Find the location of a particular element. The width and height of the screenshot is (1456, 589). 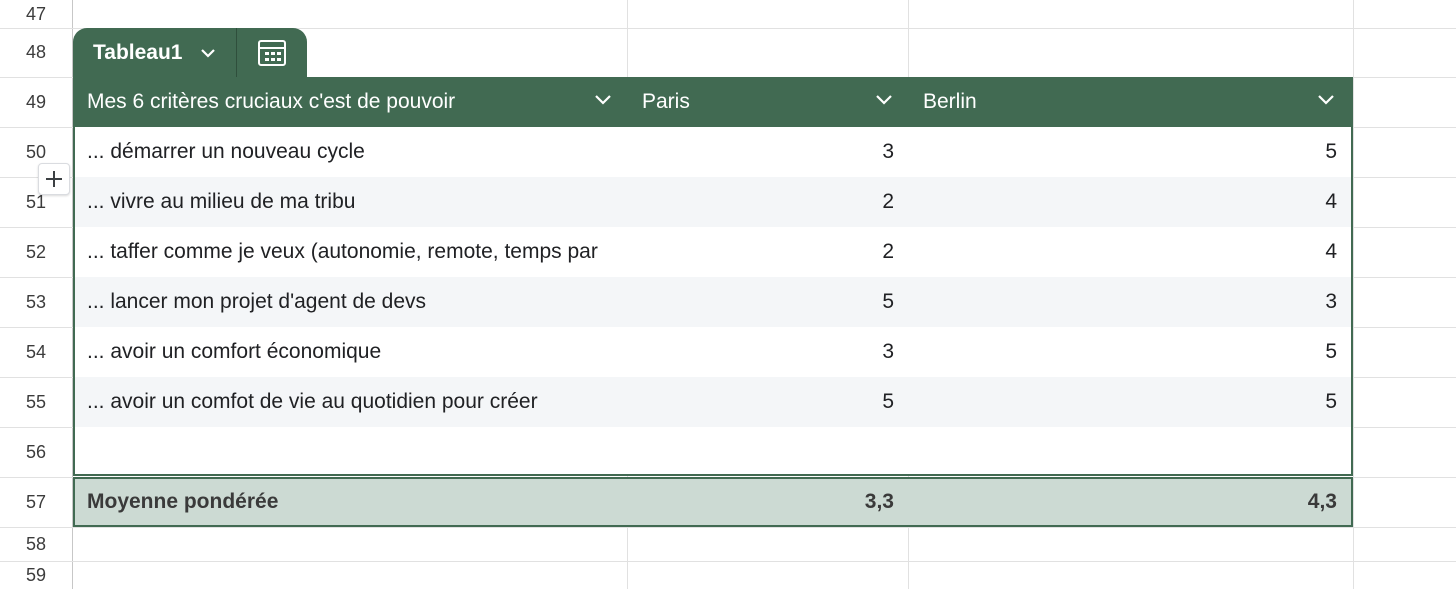

row-number: 52 is located at coordinates (36, 252).